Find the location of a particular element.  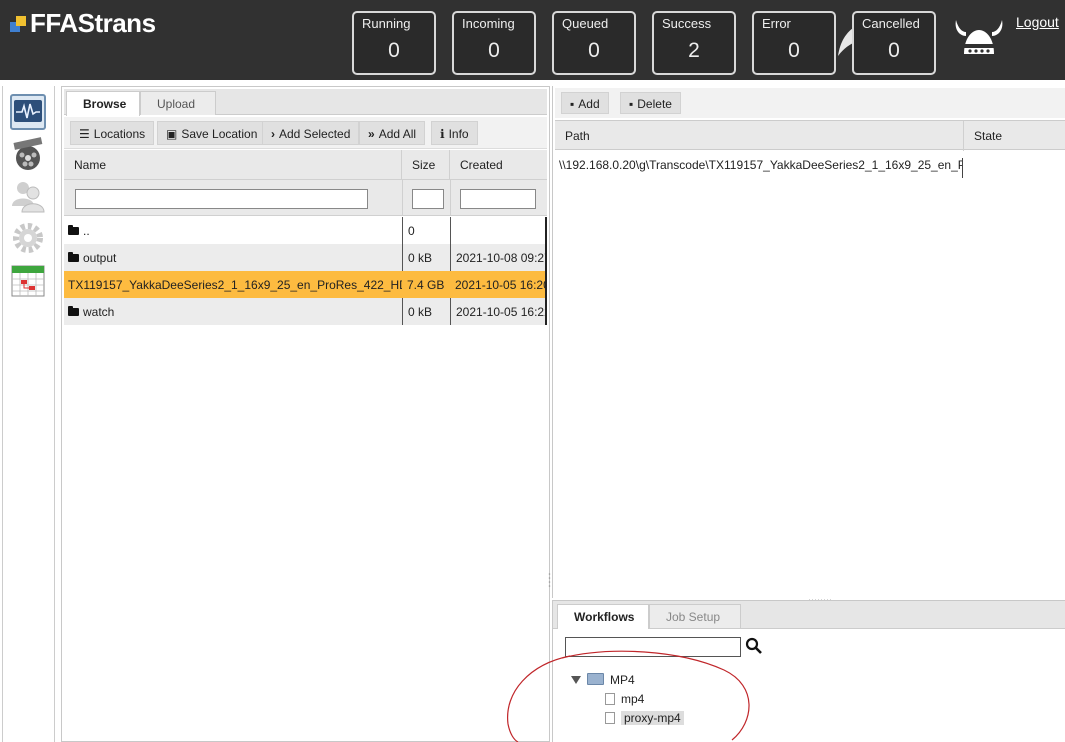

status-label: Error is located at coordinates (776, 23).